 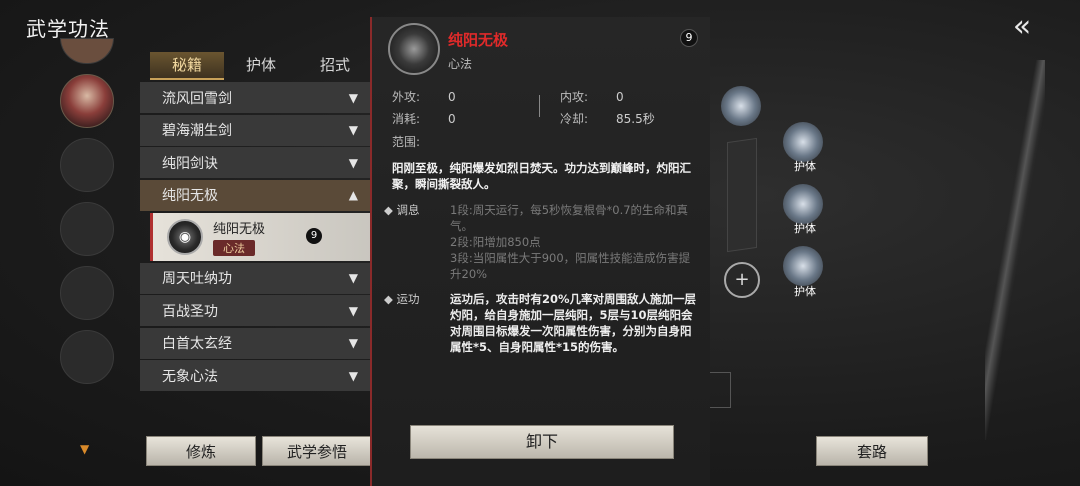 I want to click on tab-bar: 秘籍 护体 招式, so click(x=261, y=66).